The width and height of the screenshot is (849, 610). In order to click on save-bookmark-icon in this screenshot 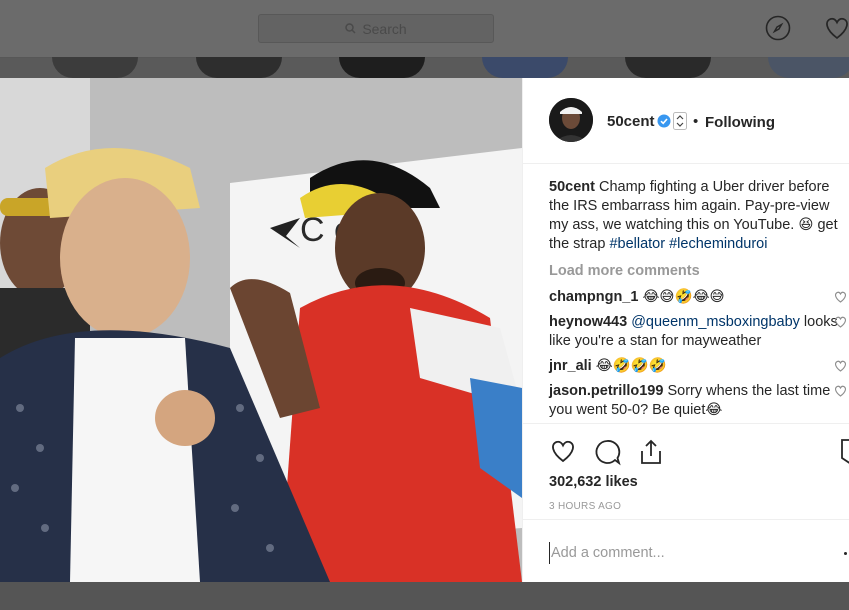, I will do `click(845, 452)`.